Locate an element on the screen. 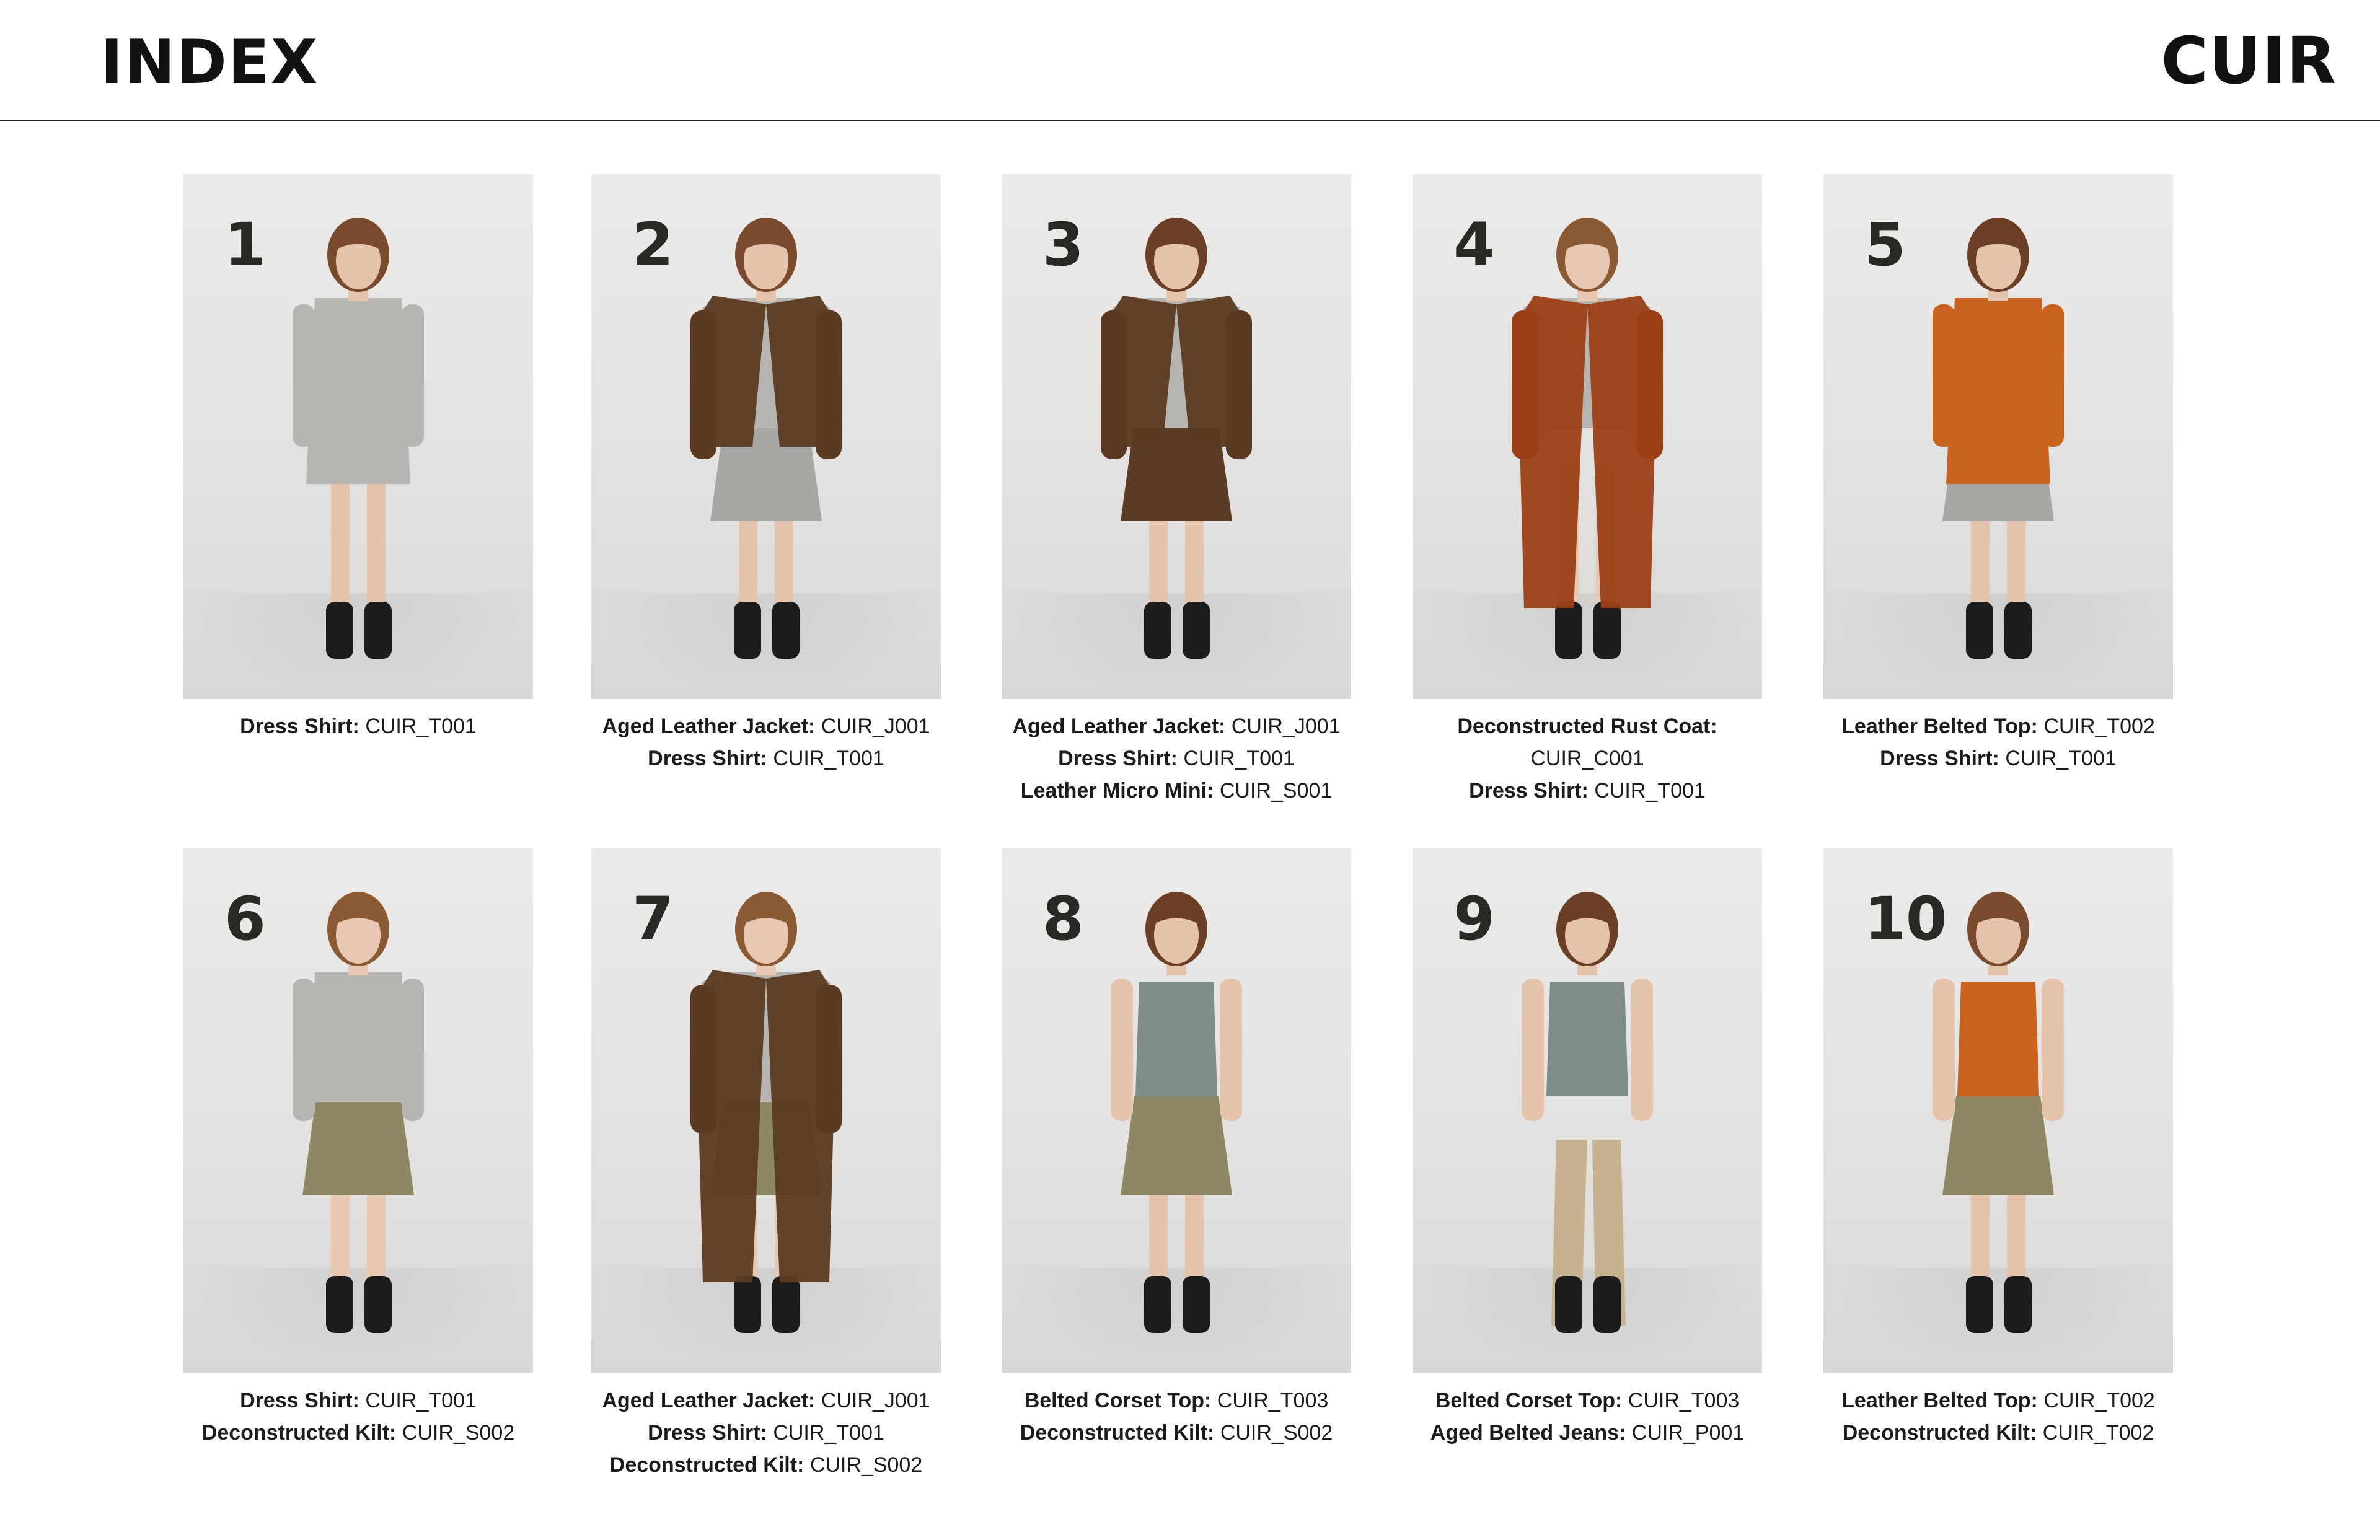 The image size is (2380, 1540). look-card: 1 Dress Shirt: CUIR_T001 is located at coordinates (358, 458).